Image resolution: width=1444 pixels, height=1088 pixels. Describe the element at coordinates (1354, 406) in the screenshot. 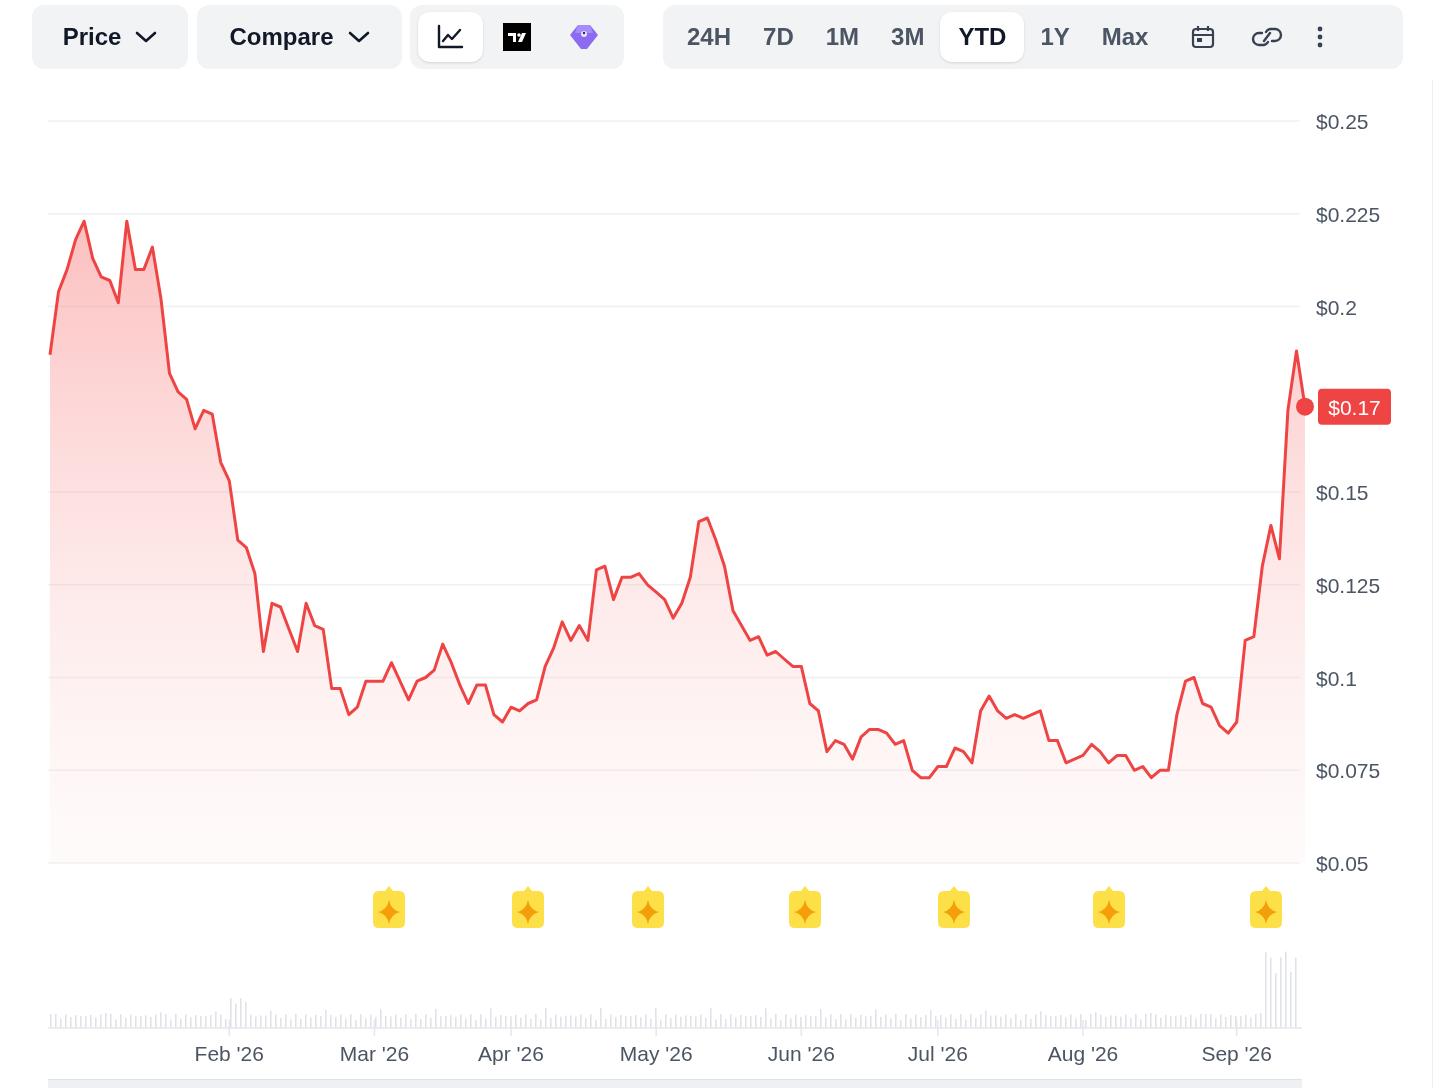

I see `current-price-badge: $0.17` at that location.